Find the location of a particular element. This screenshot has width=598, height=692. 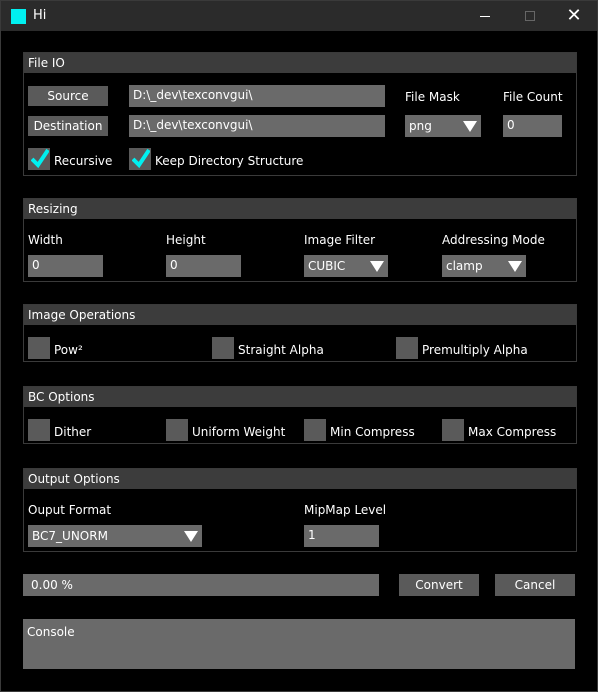

height-input: 0 is located at coordinates (203, 266).